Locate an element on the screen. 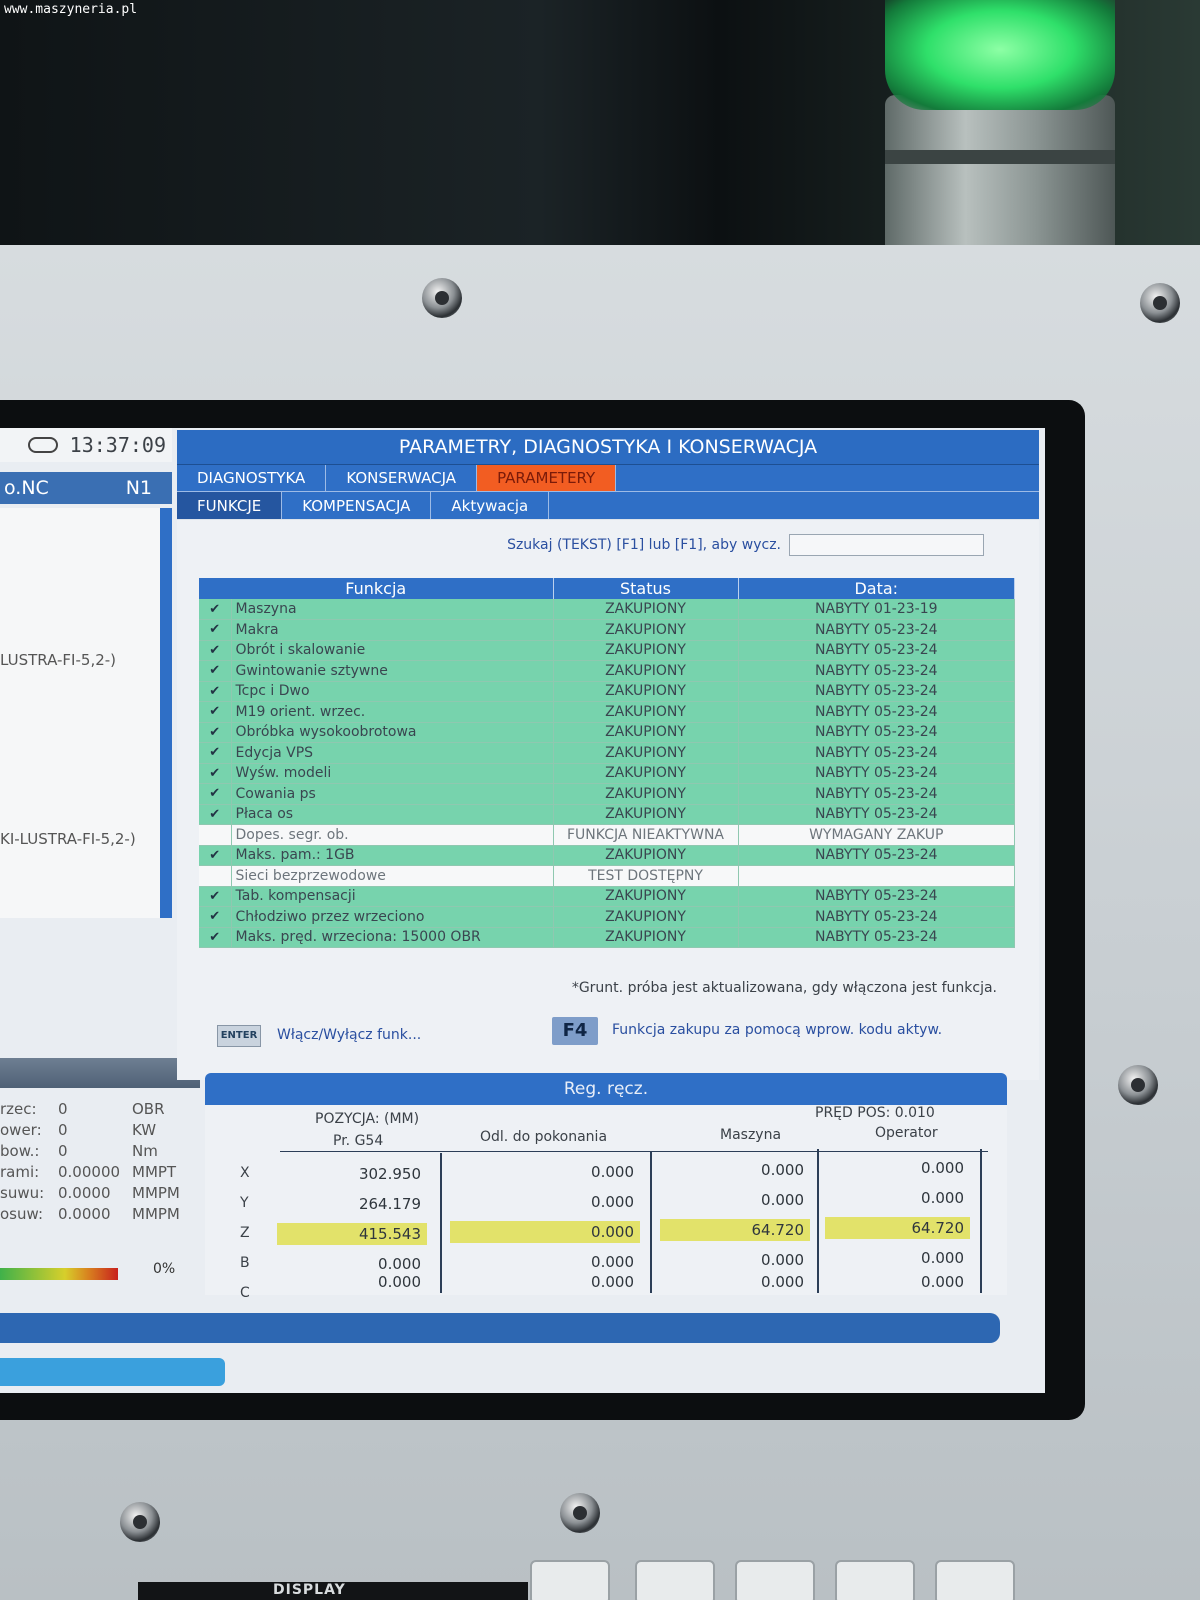 The image size is (1200, 1600). program-header: o.NC N1 is located at coordinates (86, 488).